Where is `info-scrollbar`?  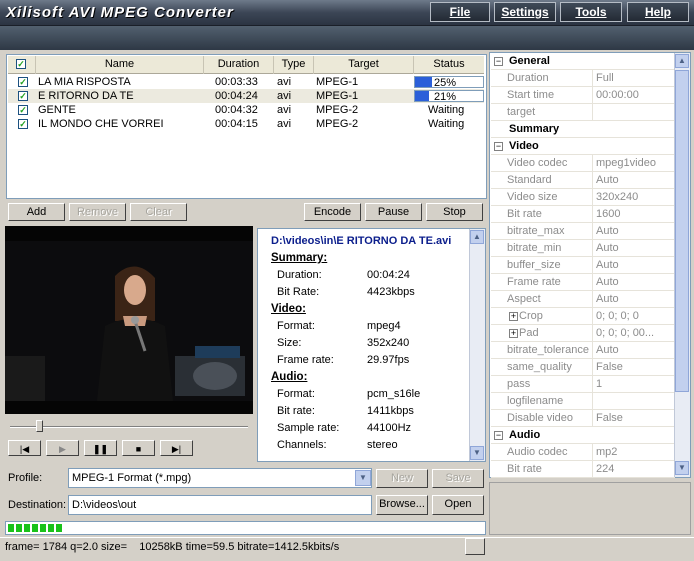 info-scrollbar is located at coordinates (477, 345).